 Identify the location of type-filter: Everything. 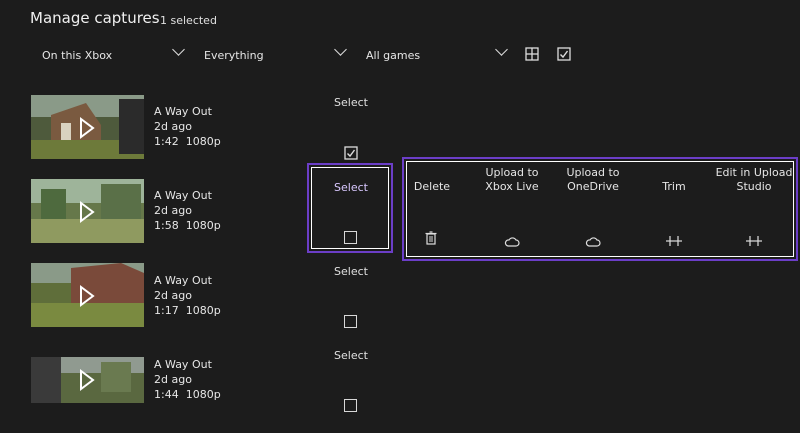
(234, 55).